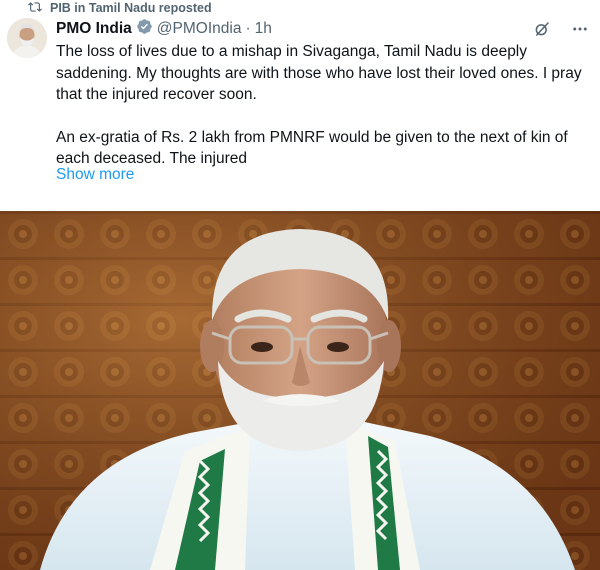 The width and height of the screenshot is (600, 570). Describe the element at coordinates (94, 29) in the screenshot. I see `author-name: PMO India` at that location.